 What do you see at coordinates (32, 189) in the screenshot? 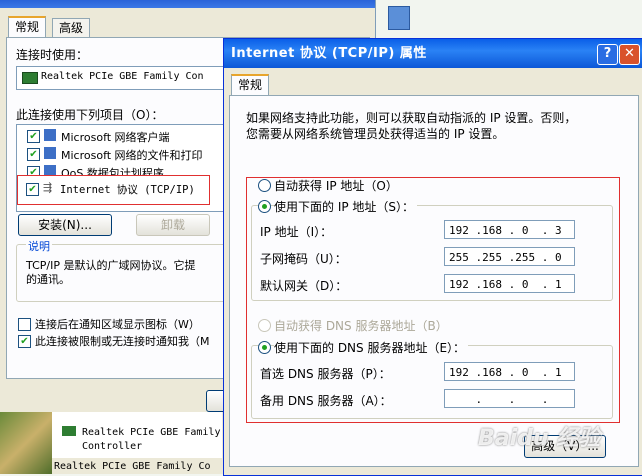
I see `tcpip-checkbox: ✔` at bounding box center [32, 189].